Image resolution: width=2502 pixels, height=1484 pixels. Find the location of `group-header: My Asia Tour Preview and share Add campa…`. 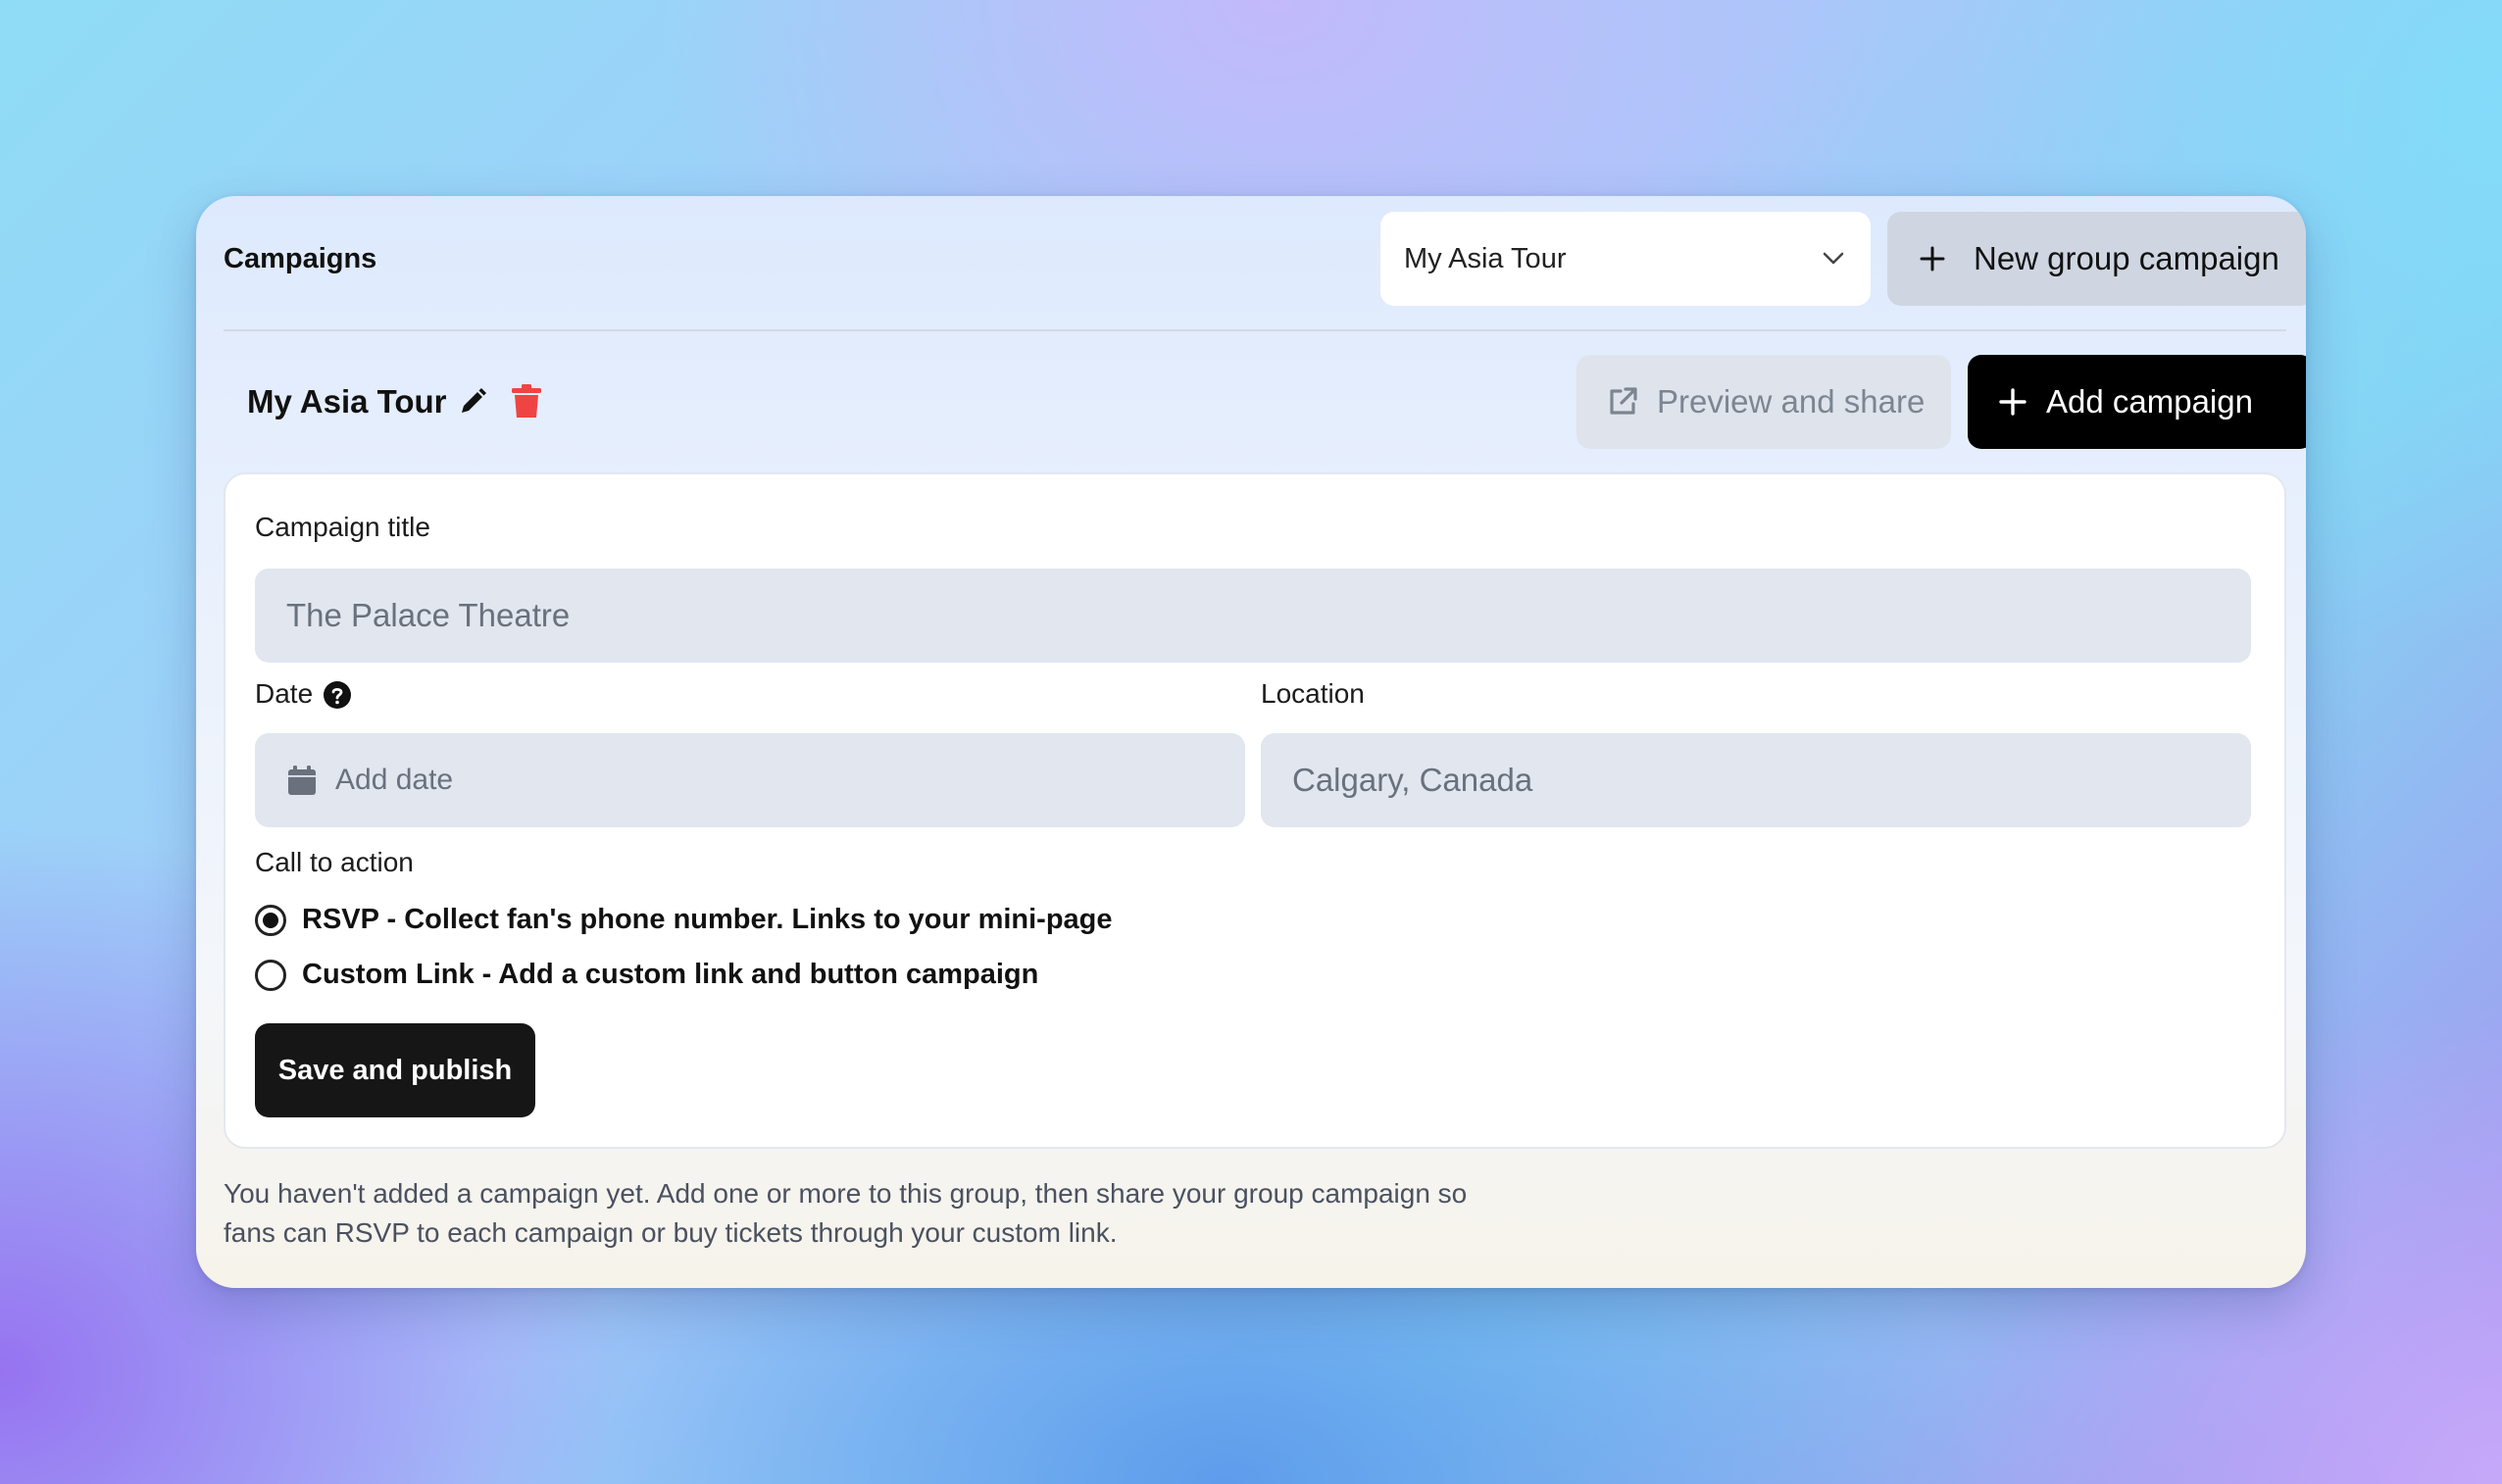

group-header: My Asia Tour Preview and share Add campa… is located at coordinates (1265, 402).